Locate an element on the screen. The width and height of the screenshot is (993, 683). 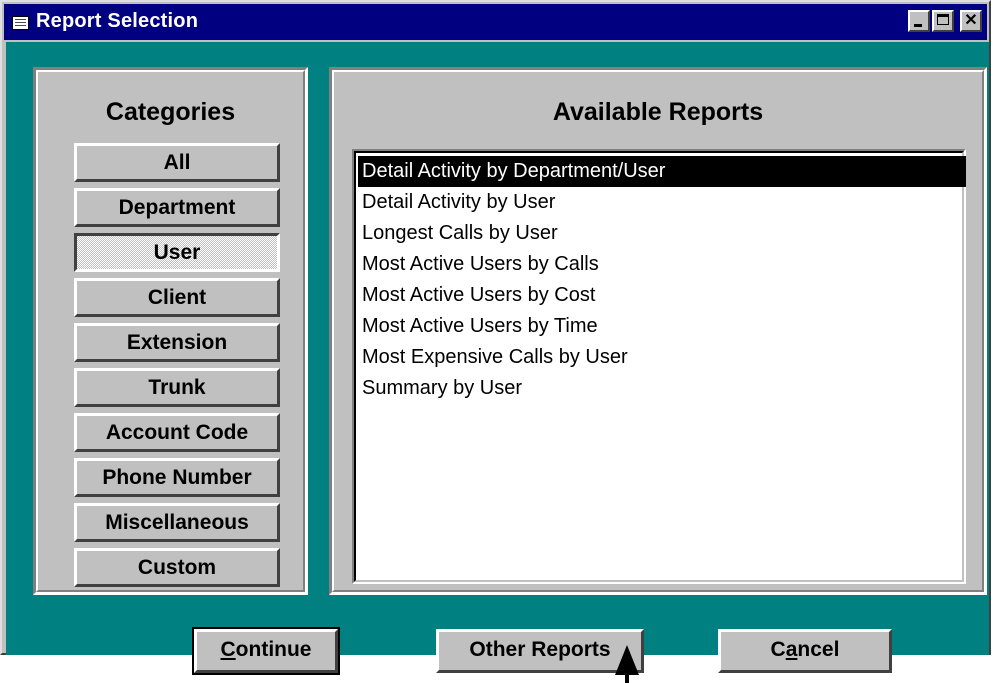
maximize-button is located at coordinates (943, 21).